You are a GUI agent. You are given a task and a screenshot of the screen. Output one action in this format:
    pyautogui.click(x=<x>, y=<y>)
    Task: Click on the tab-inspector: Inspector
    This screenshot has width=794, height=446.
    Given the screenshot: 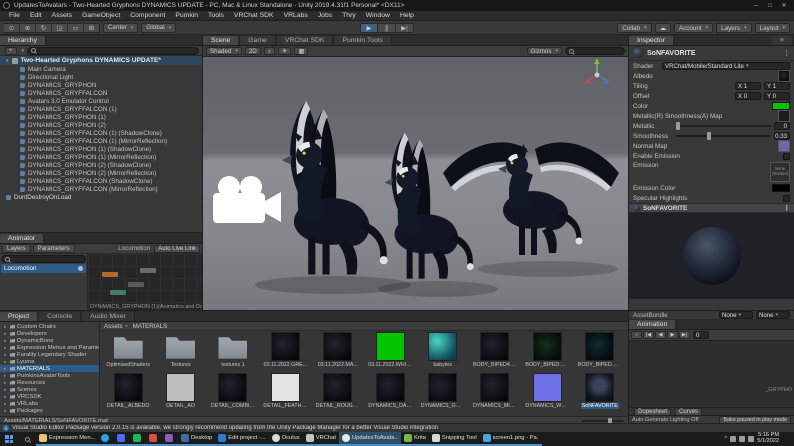 What is the action you would take?
    pyautogui.click(x=651, y=40)
    